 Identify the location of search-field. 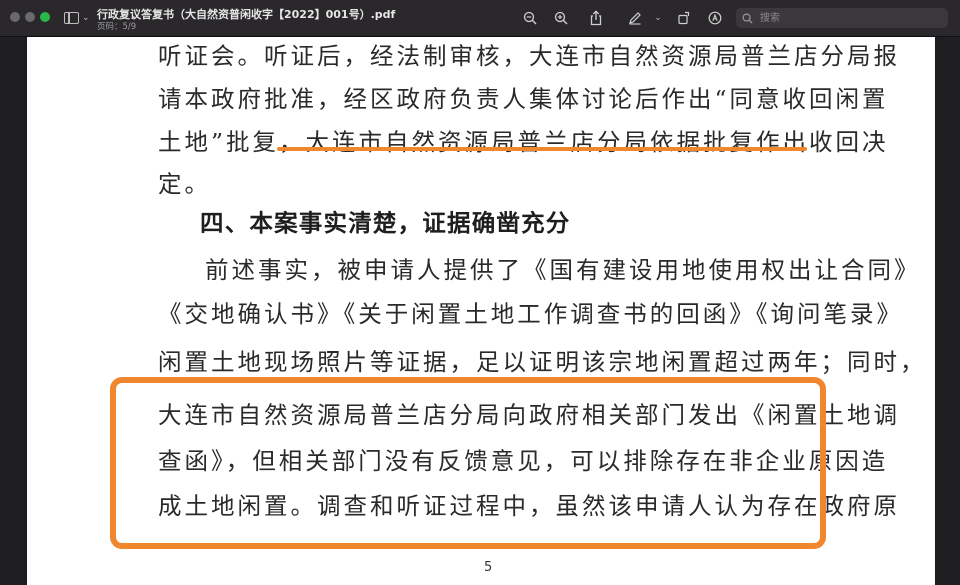
(842, 18).